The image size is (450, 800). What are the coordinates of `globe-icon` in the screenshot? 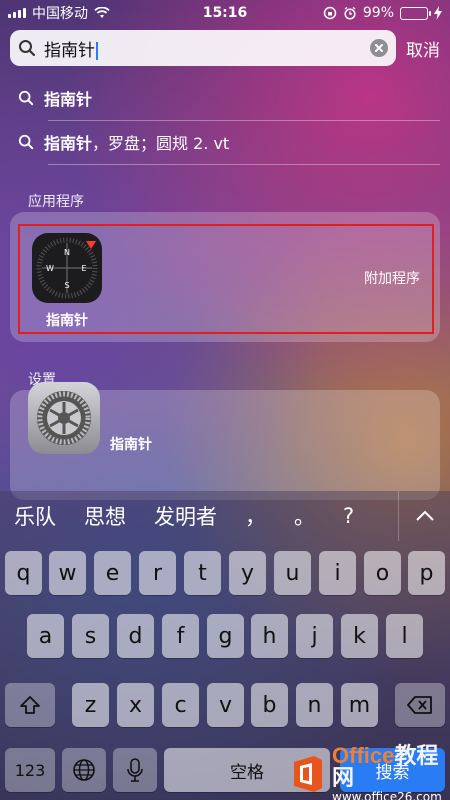 It's located at (84, 770).